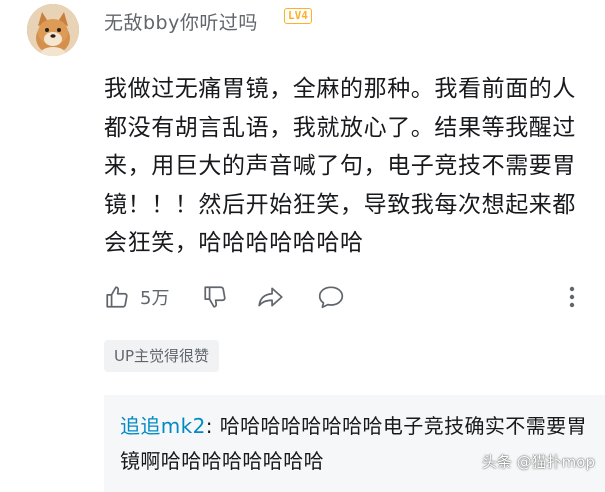 The width and height of the screenshot is (605, 492). I want to click on comment-action-bar: 5万, so click(344, 298).